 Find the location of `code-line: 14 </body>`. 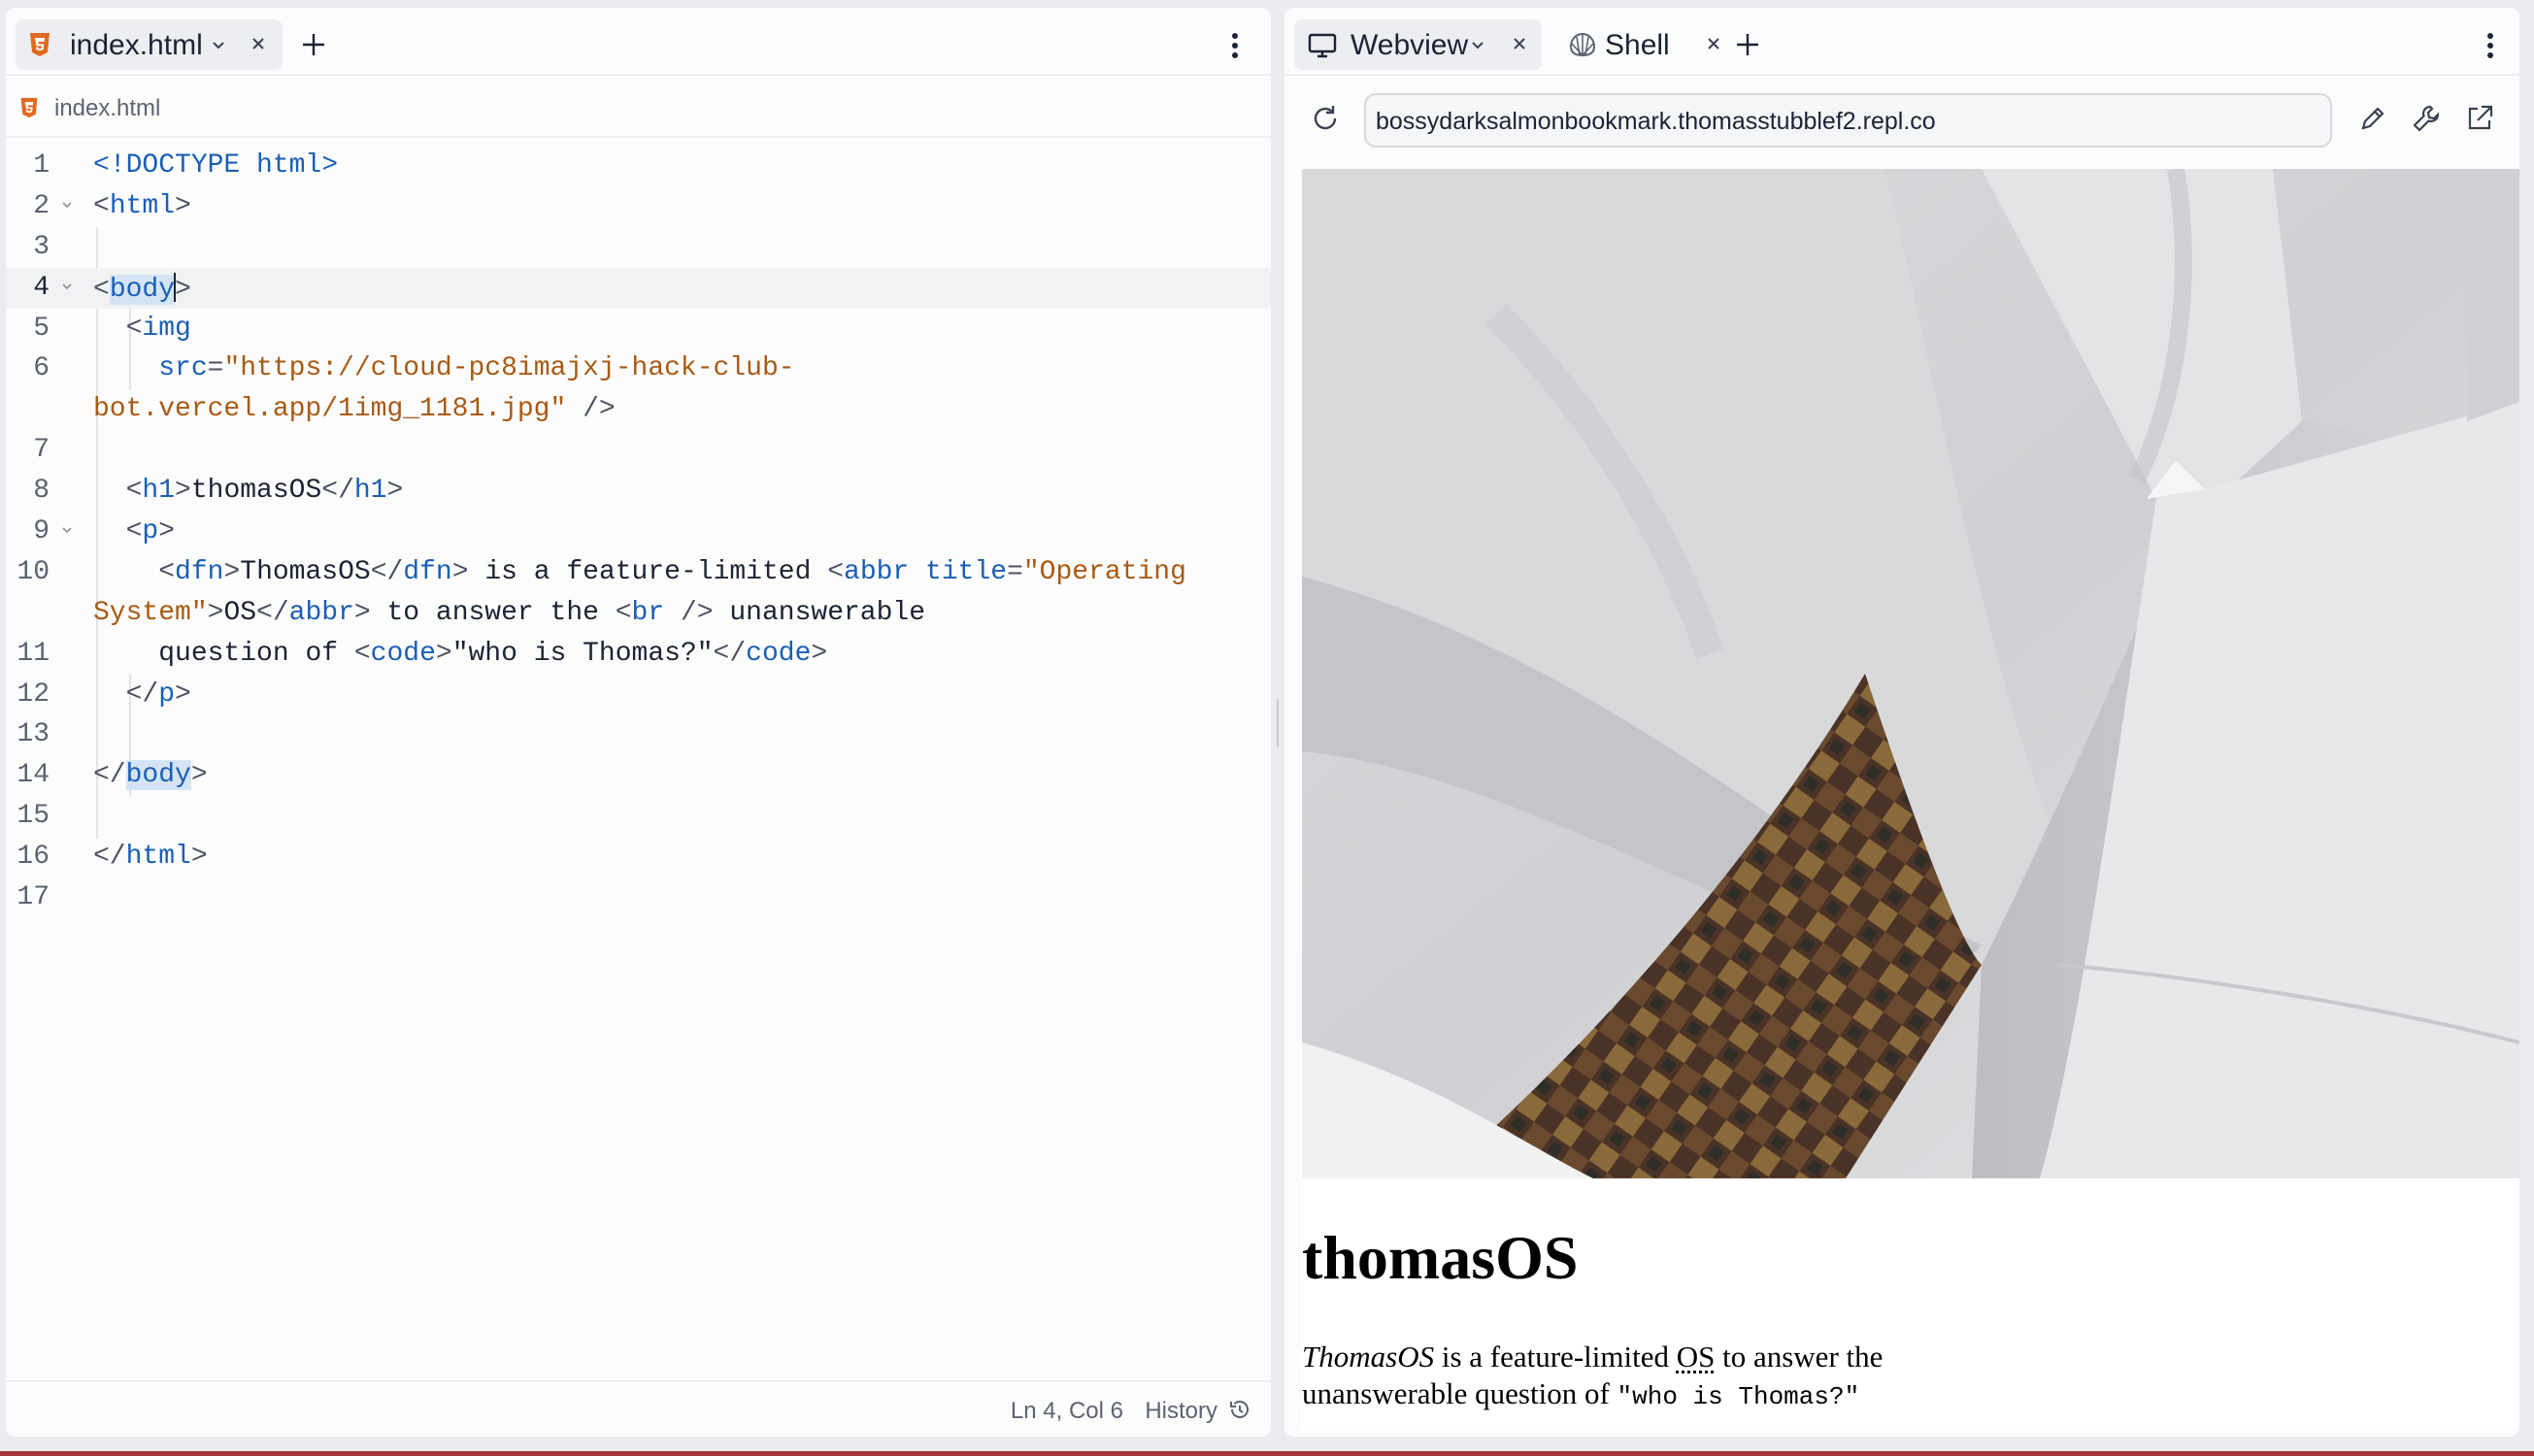

code-line: 14 </body> is located at coordinates (112, 775).